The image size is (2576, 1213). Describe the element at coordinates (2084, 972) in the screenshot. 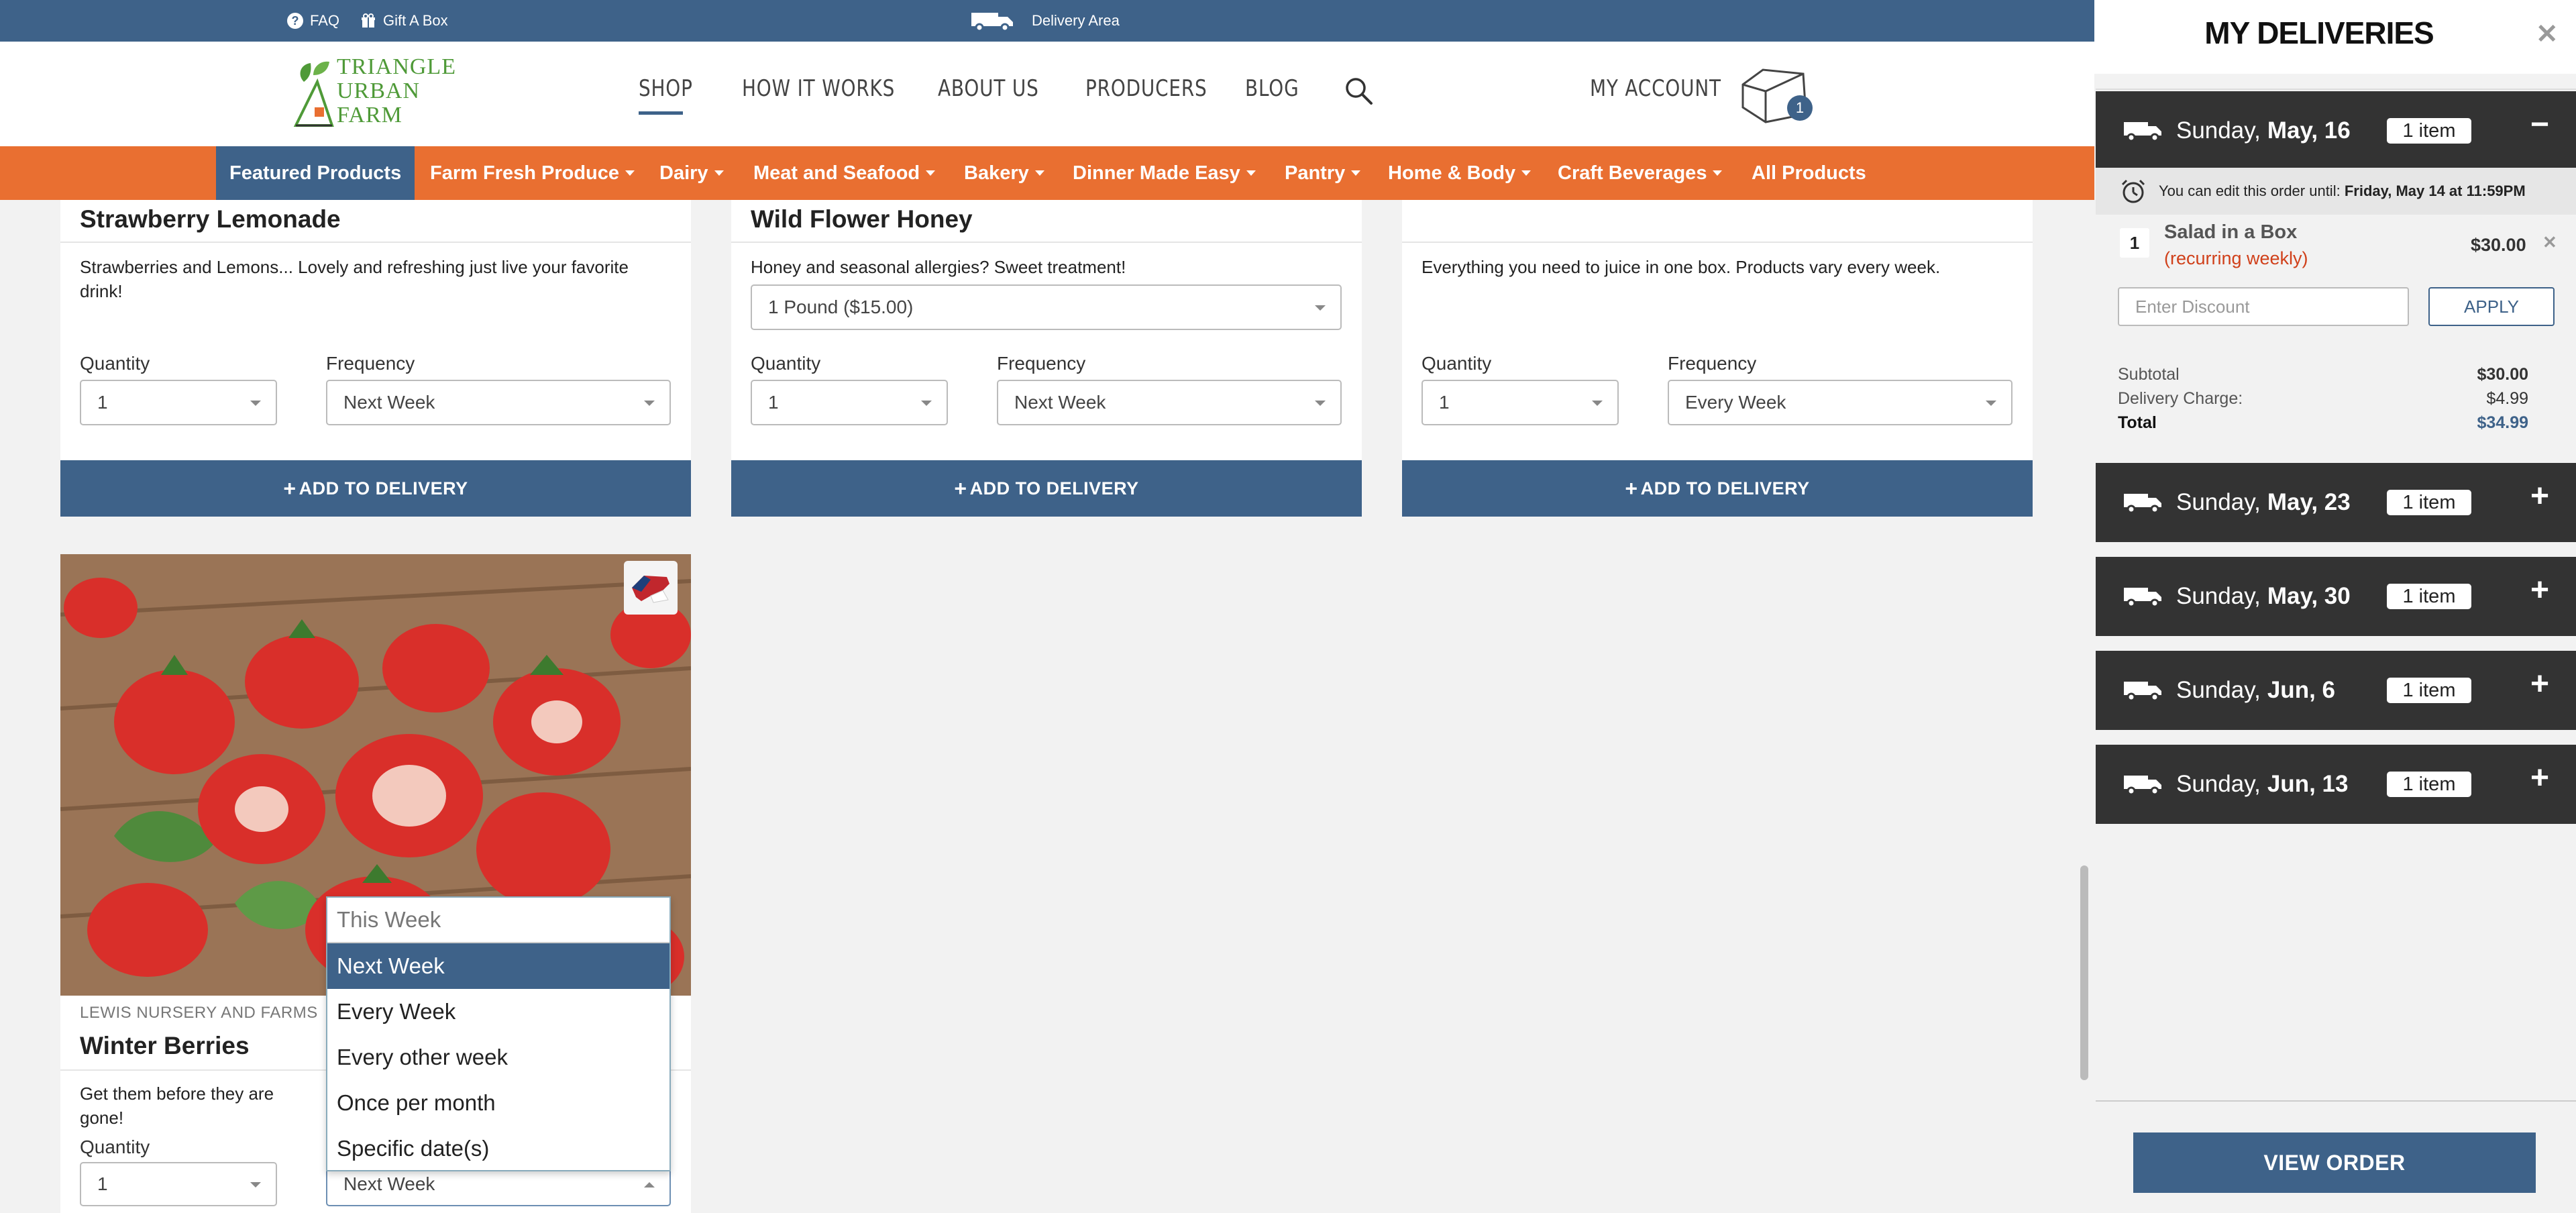

I see `page-scrollbar` at that location.